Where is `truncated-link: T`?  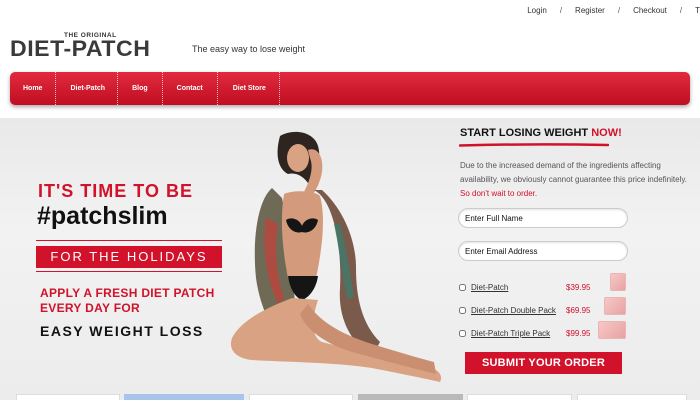
truncated-link: T is located at coordinates (697, 10).